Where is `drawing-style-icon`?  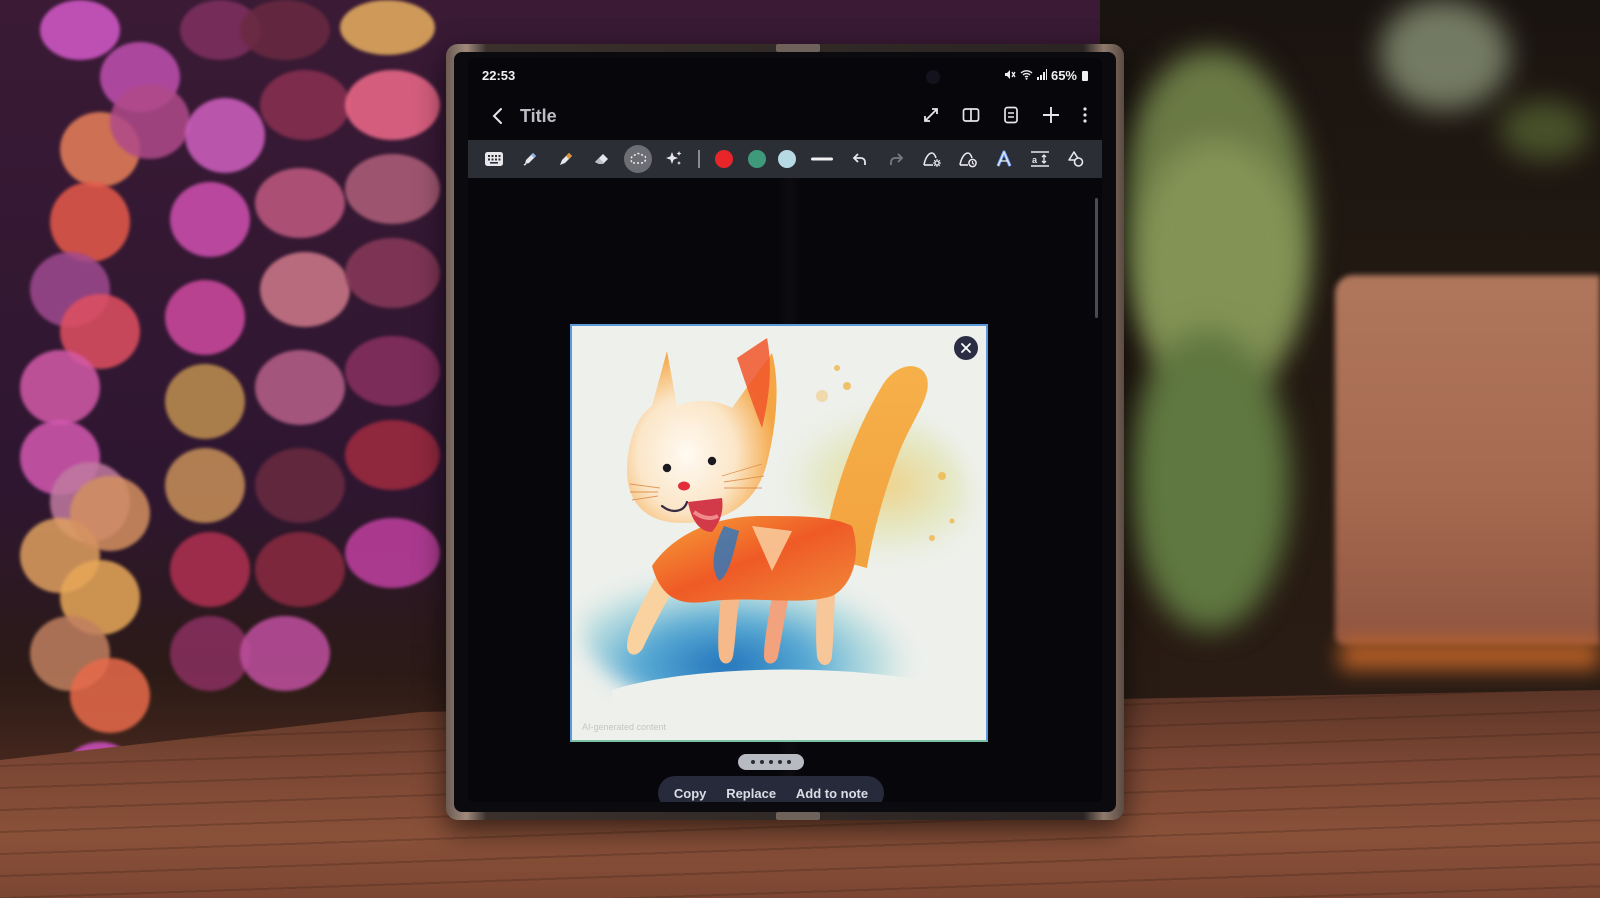 drawing-style-icon is located at coordinates (968, 160).